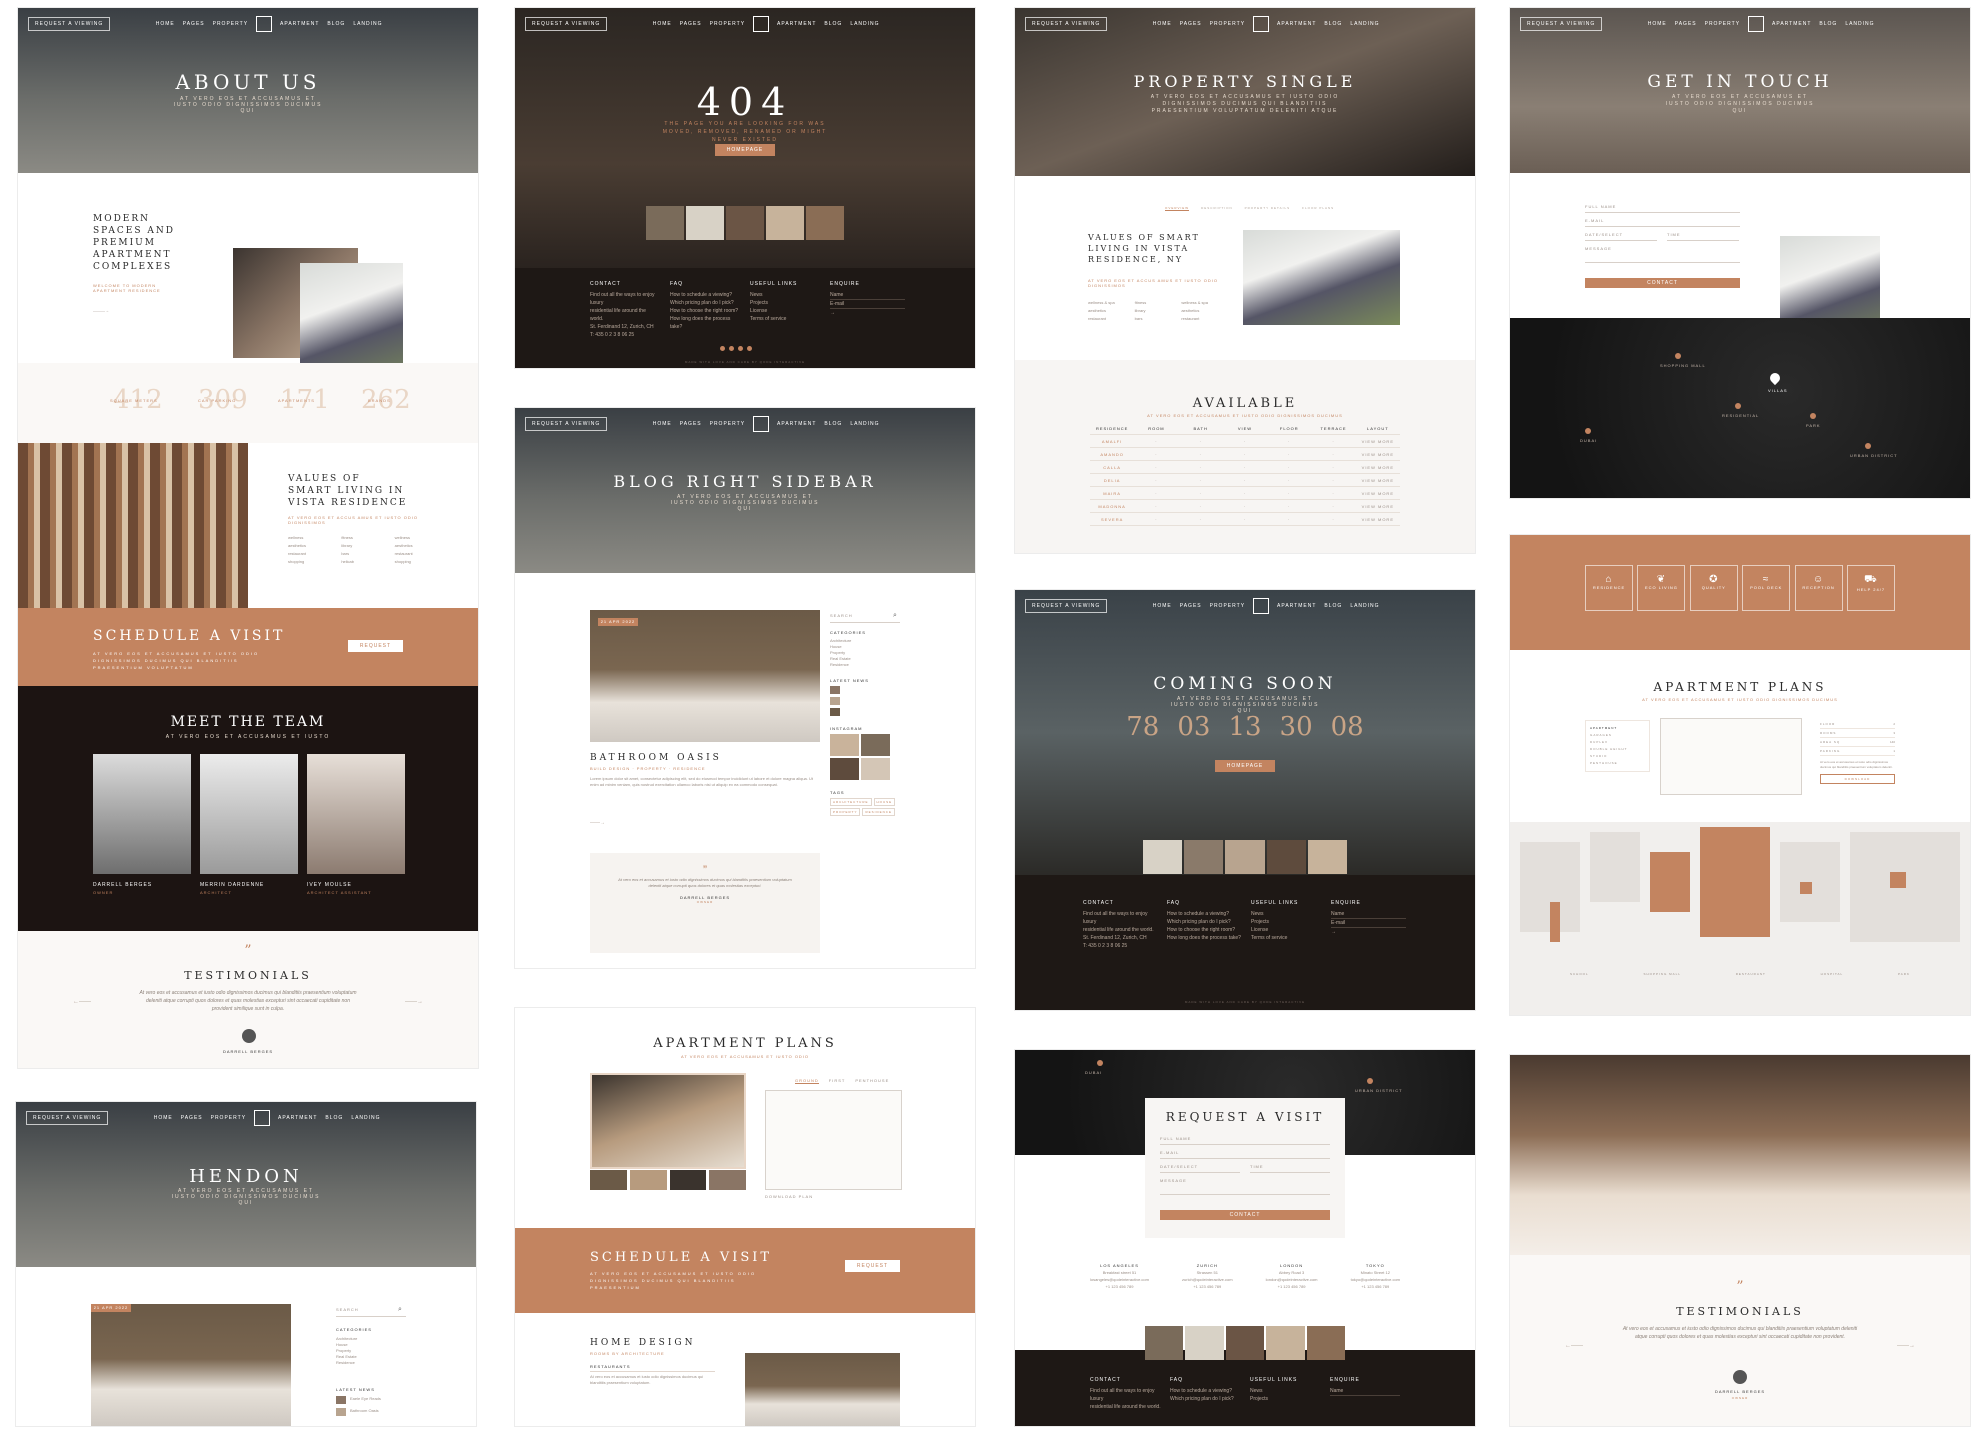 This screenshot has height=1432, width=1983. Describe the element at coordinates (1245, 506) in the screenshot. I see `table-row: Madonna · · · · · View more` at that location.